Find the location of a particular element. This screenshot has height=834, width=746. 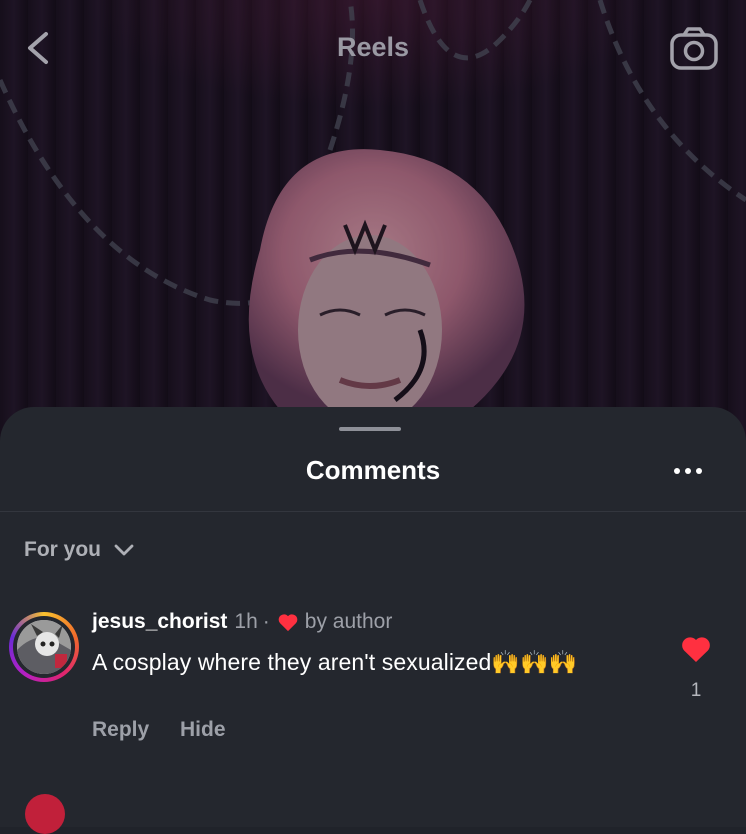

reply-button: Reply is located at coordinates (120, 730).